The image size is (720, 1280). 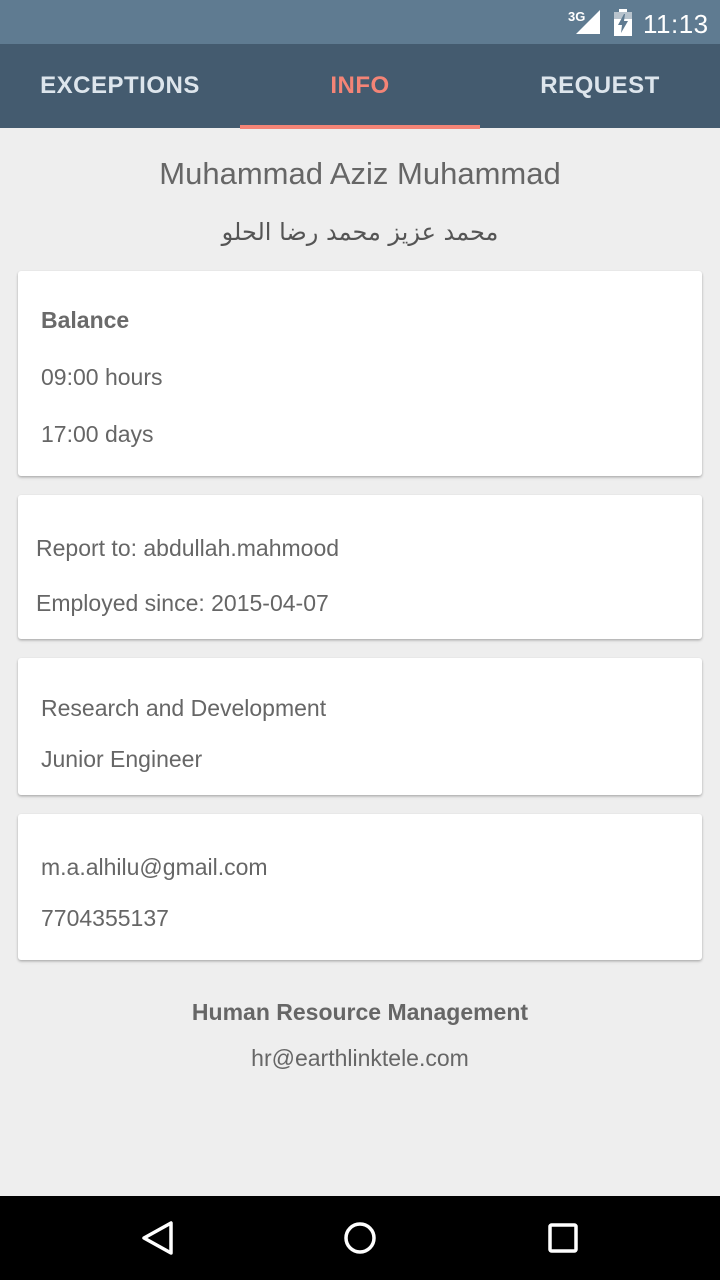 What do you see at coordinates (188, 548) in the screenshot?
I see `report-to: Report to: abdullah.mahmood` at bounding box center [188, 548].